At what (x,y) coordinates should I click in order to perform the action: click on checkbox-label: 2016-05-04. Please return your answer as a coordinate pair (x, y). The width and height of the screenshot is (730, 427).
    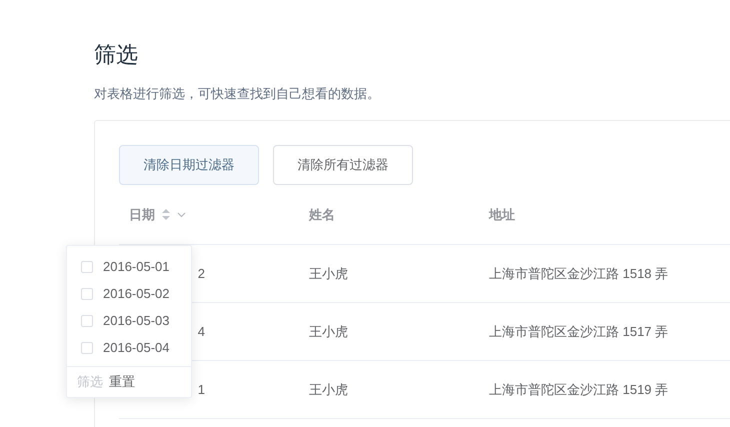
    Looking at the image, I should click on (136, 347).